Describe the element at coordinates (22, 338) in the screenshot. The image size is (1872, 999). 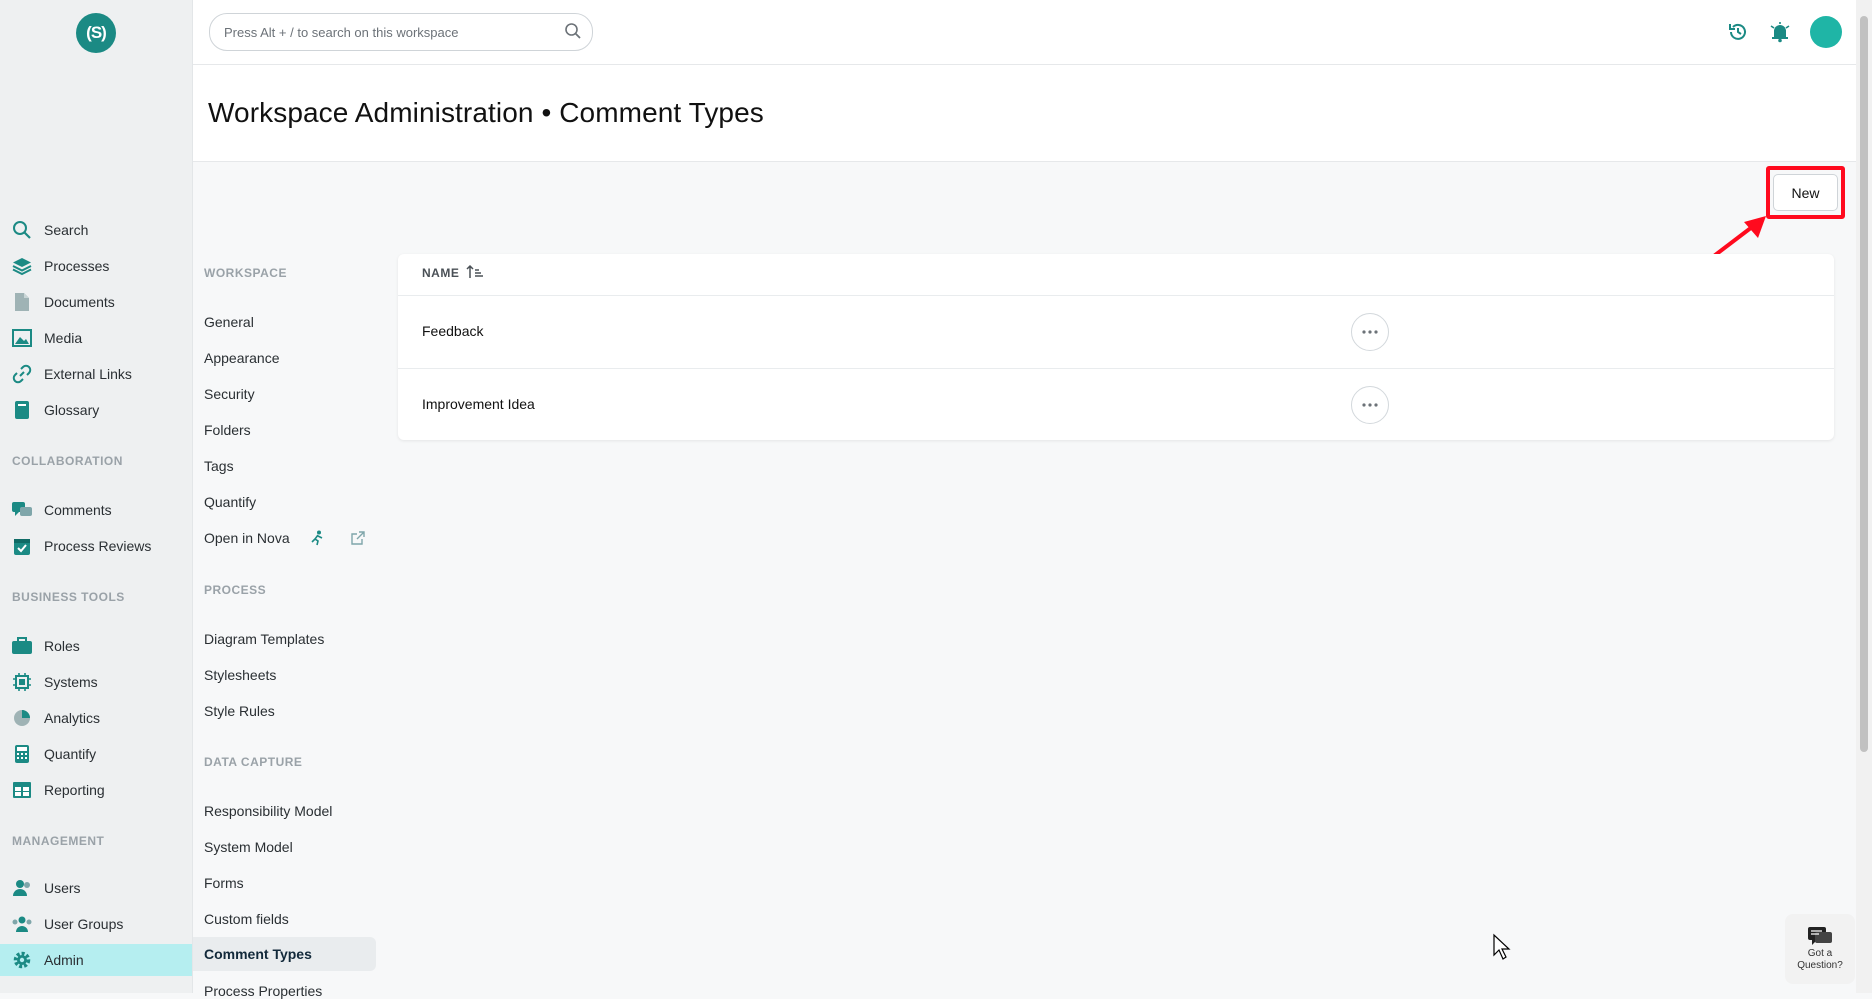
I see `image-icon` at that location.